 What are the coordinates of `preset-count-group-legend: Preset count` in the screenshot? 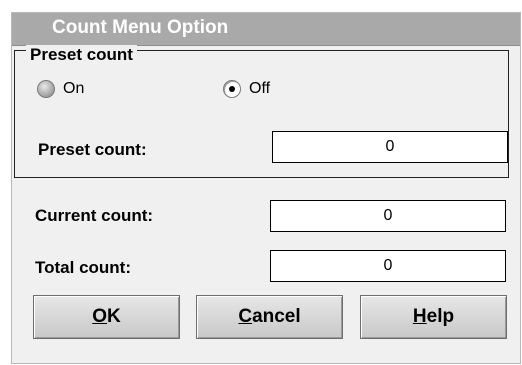 It's located at (81, 55).